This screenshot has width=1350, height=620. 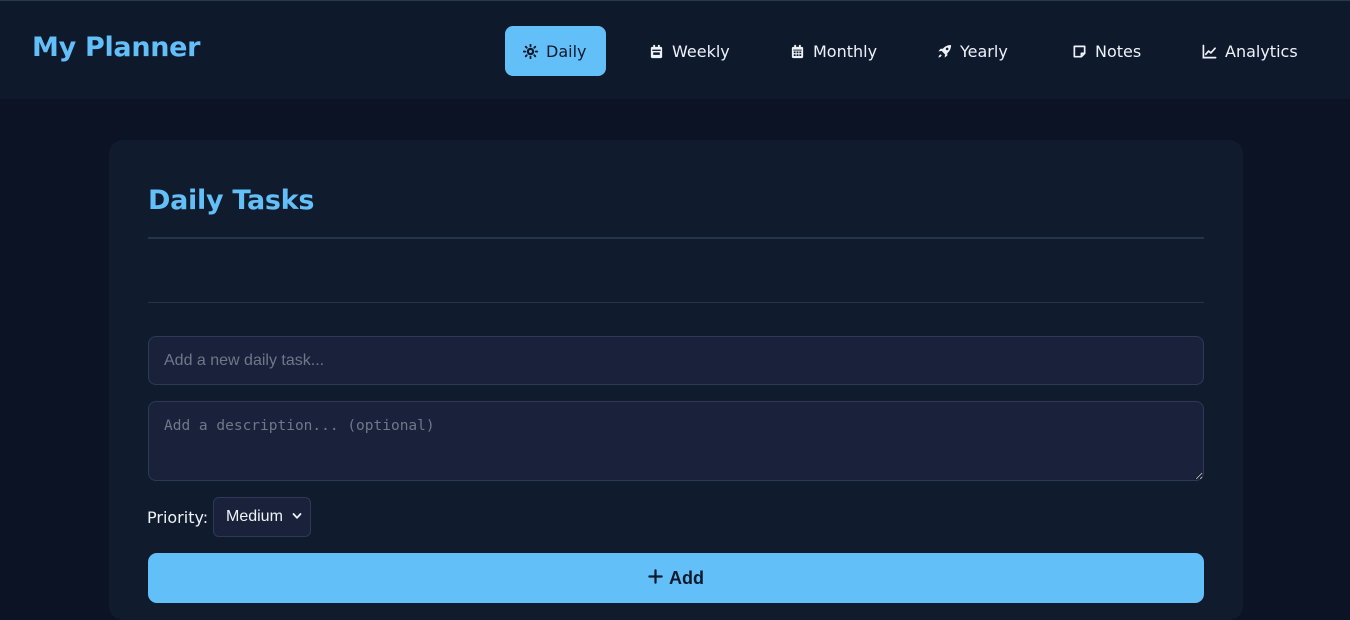 What do you see at coordinates (116, 47) in the screenshot?
I see `app-title: My Planner` at bounding box center [116, 47].